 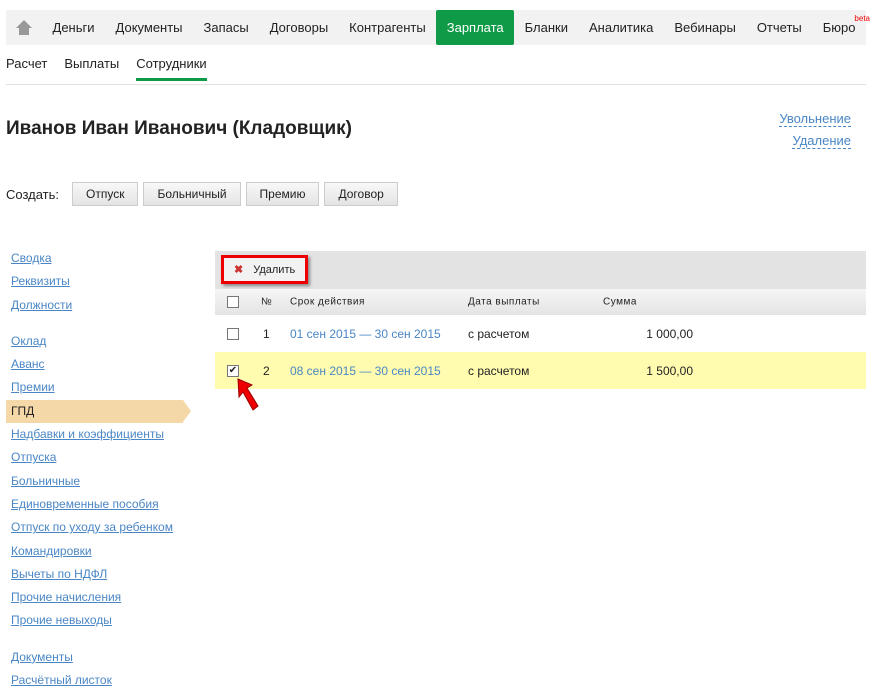 I want to click on delete-button: ✖ Удалить, so click(x=265, y=269).